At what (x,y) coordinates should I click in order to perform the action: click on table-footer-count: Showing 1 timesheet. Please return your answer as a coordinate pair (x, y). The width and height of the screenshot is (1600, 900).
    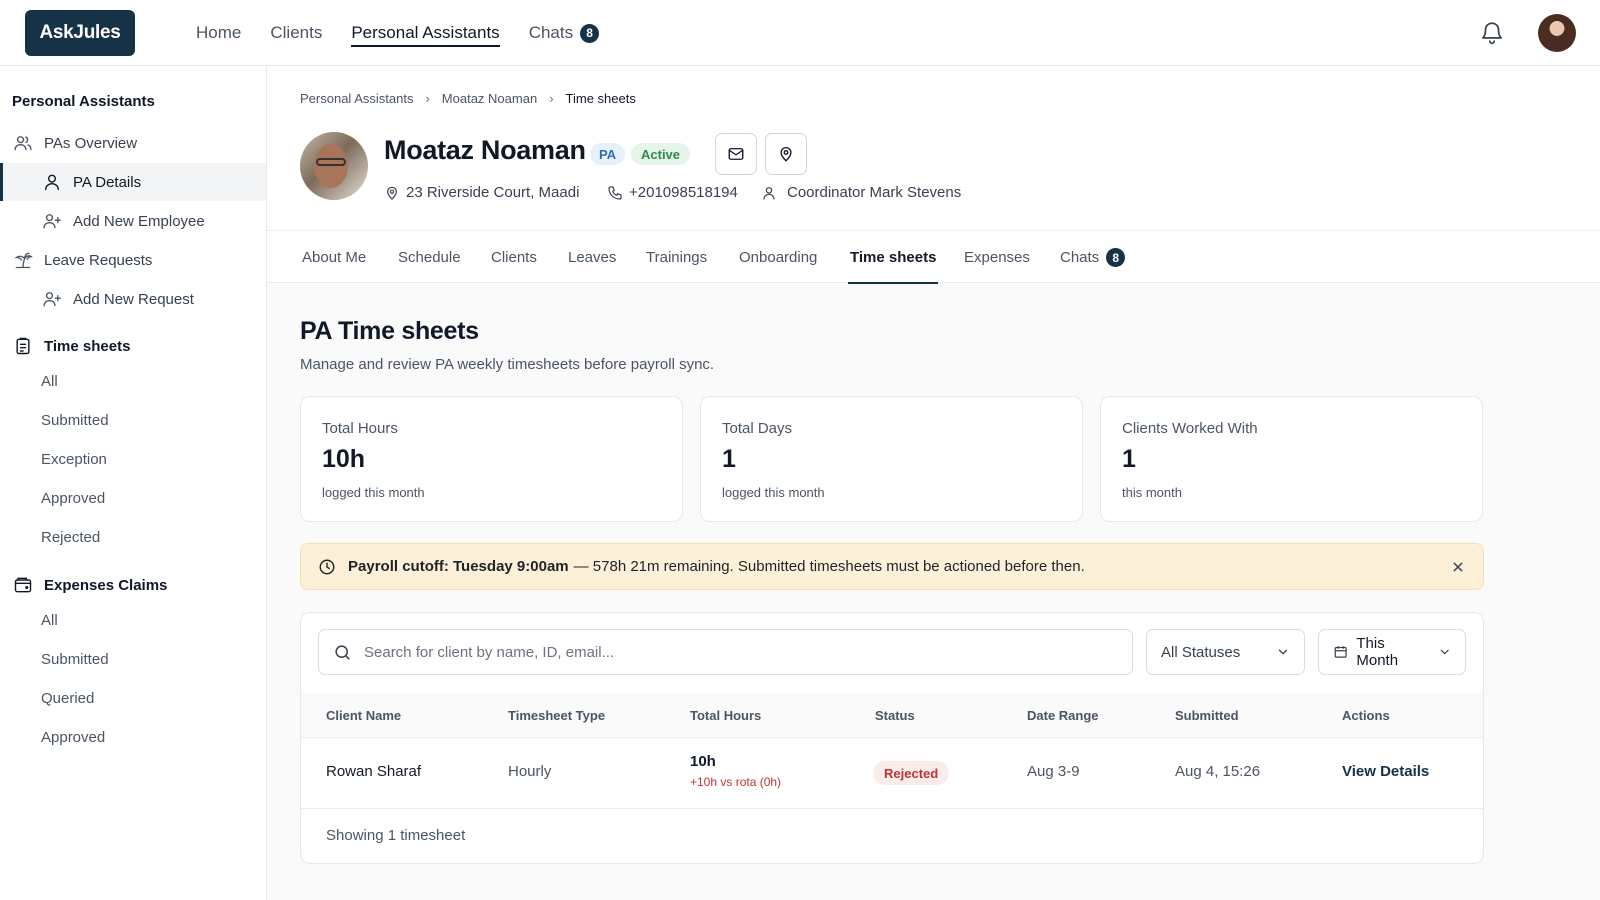
    Looking at the image, I should click on (396, 835).